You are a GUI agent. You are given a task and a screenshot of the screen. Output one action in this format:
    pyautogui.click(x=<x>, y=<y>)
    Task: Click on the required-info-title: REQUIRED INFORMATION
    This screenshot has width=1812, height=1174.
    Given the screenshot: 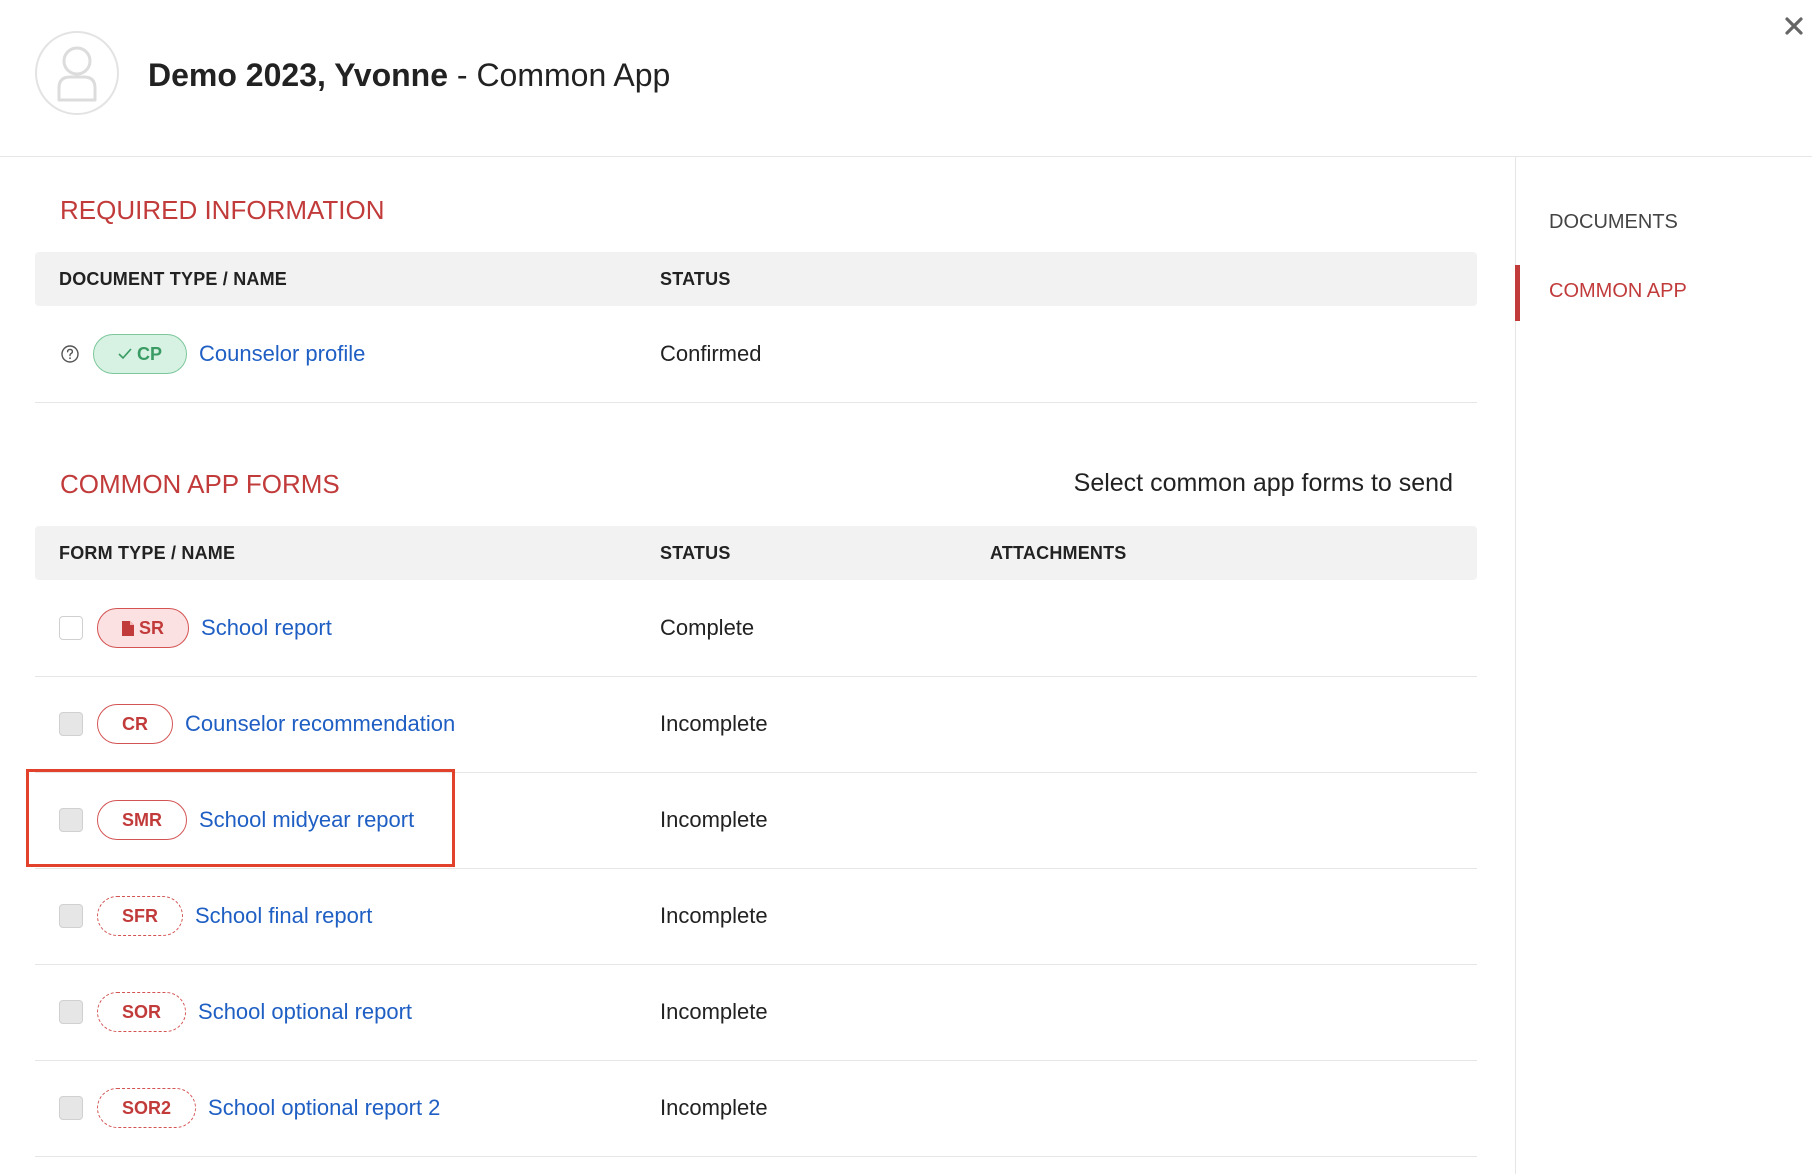 What is the action you would take?
    pyautogui.click(x=222, y=210)
    